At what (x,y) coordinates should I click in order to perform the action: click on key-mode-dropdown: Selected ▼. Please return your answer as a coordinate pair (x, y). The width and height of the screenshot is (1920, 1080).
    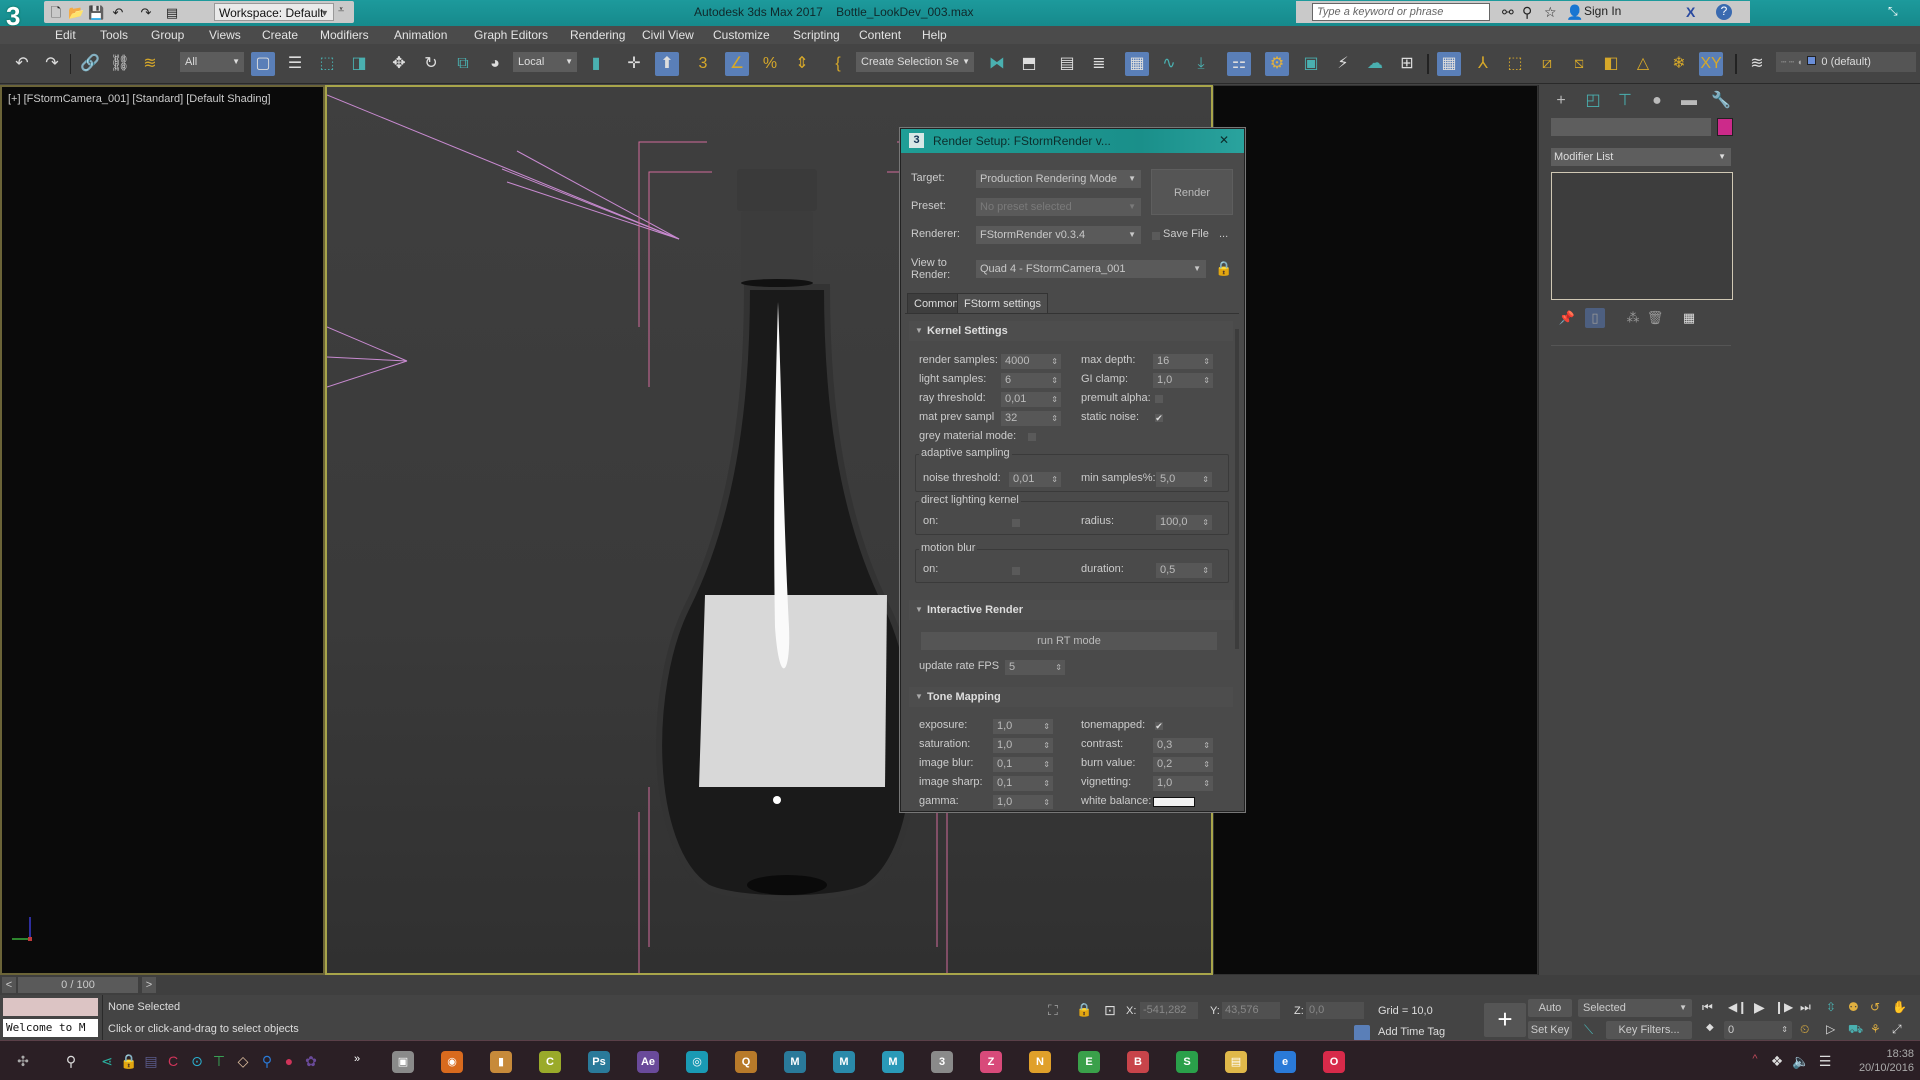
    Looking at the image, I should click on (1635, 1008).